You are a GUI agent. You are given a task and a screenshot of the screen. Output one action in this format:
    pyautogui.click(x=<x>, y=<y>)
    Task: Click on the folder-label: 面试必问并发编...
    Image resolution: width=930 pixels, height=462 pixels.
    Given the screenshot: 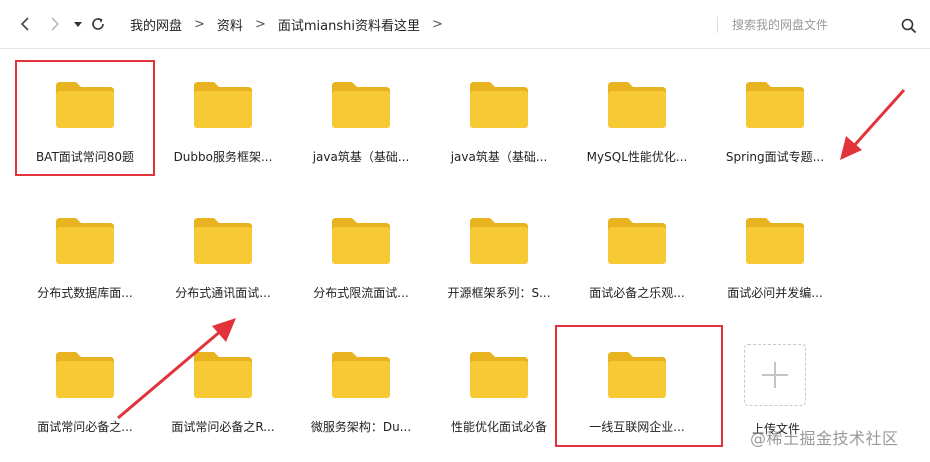 What is the action you would take?
    pyautogui.click(x=775, y=293)
    